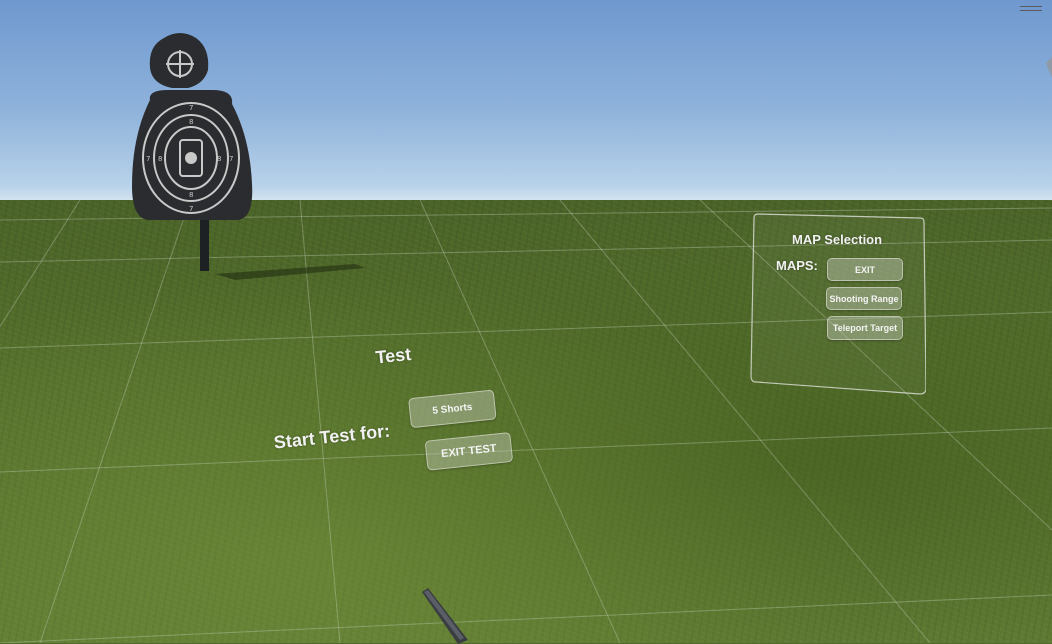 The height and width of the screenshot is (644, 1052). I want to click on five-shots-button: 5 Shorts, so click(452, 409).